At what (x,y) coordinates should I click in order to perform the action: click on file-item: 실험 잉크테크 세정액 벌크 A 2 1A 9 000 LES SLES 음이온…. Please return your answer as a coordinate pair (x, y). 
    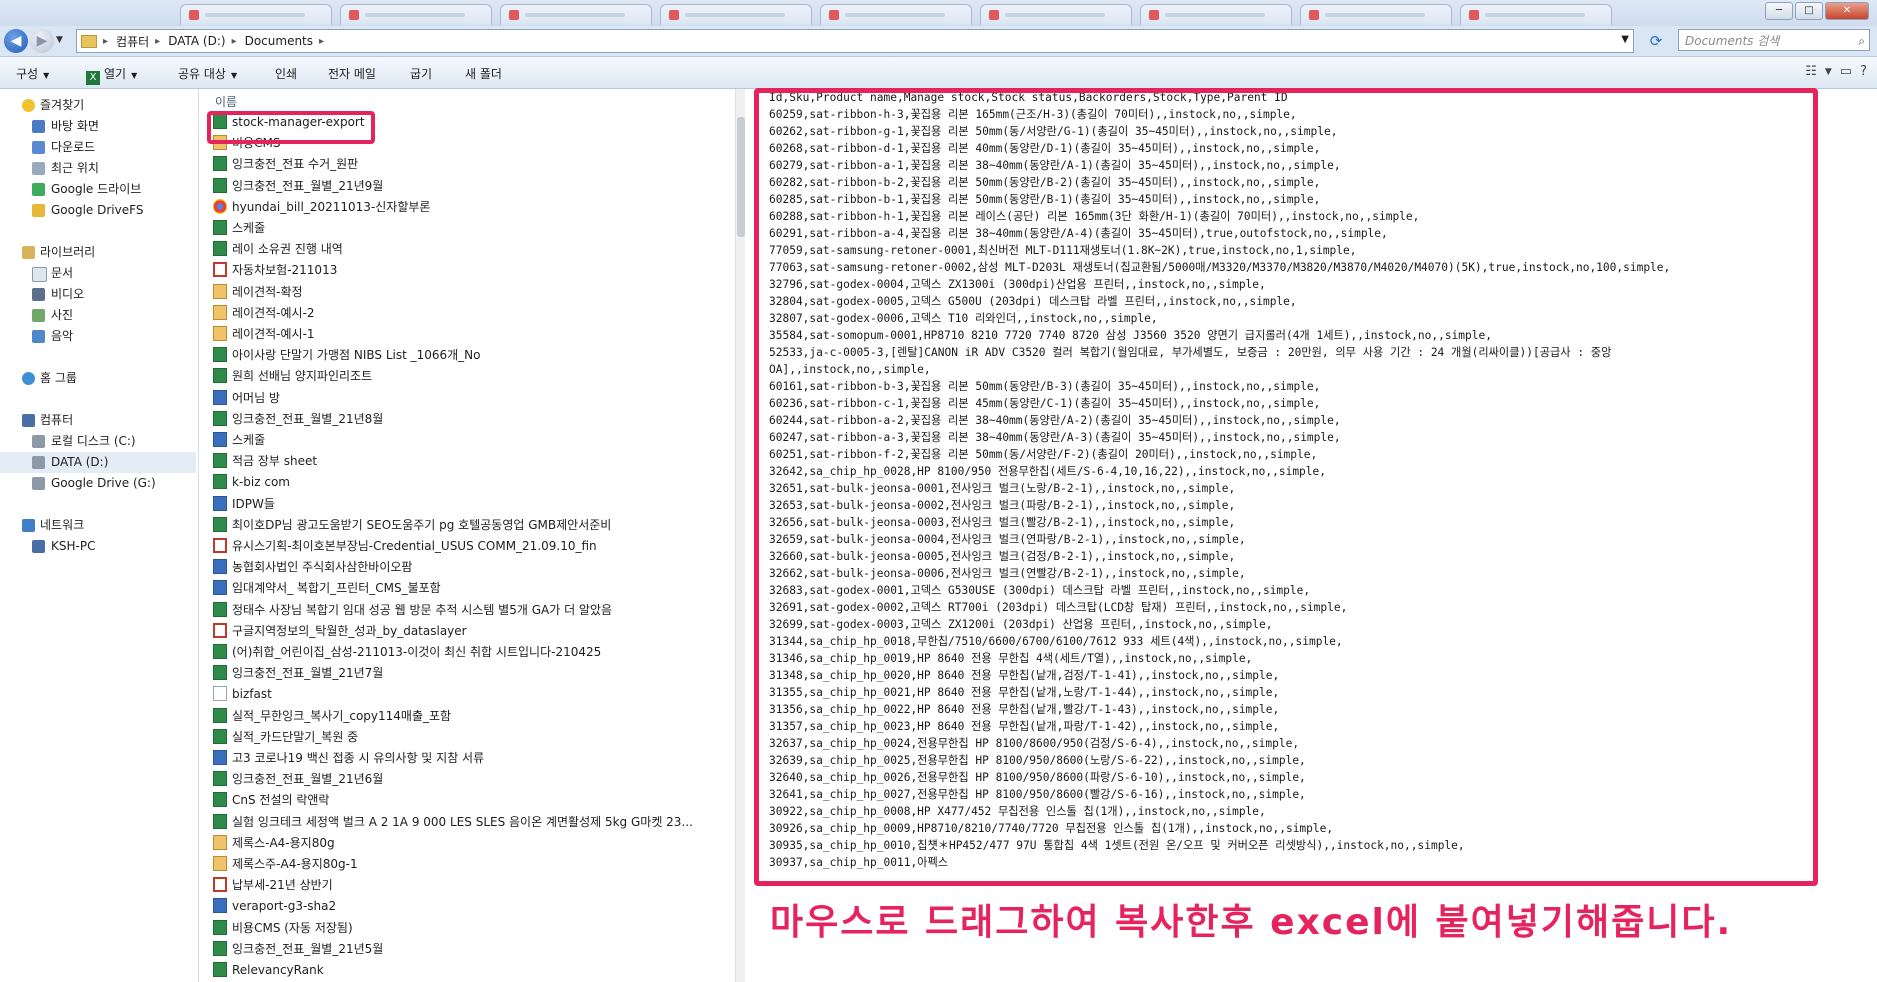
    Looking at the image, I should click on (473, 822).